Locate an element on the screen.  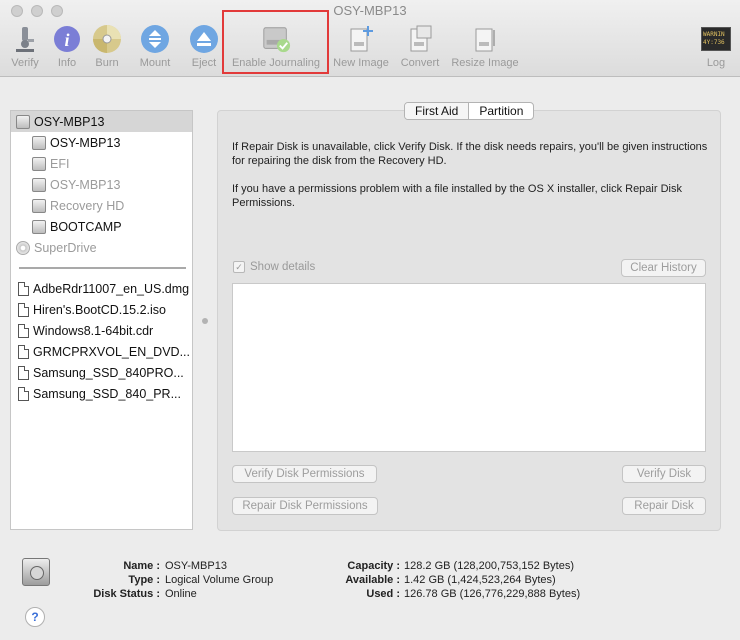
repair-disk-button: Repair Disk is located at coordinates (664, 506).